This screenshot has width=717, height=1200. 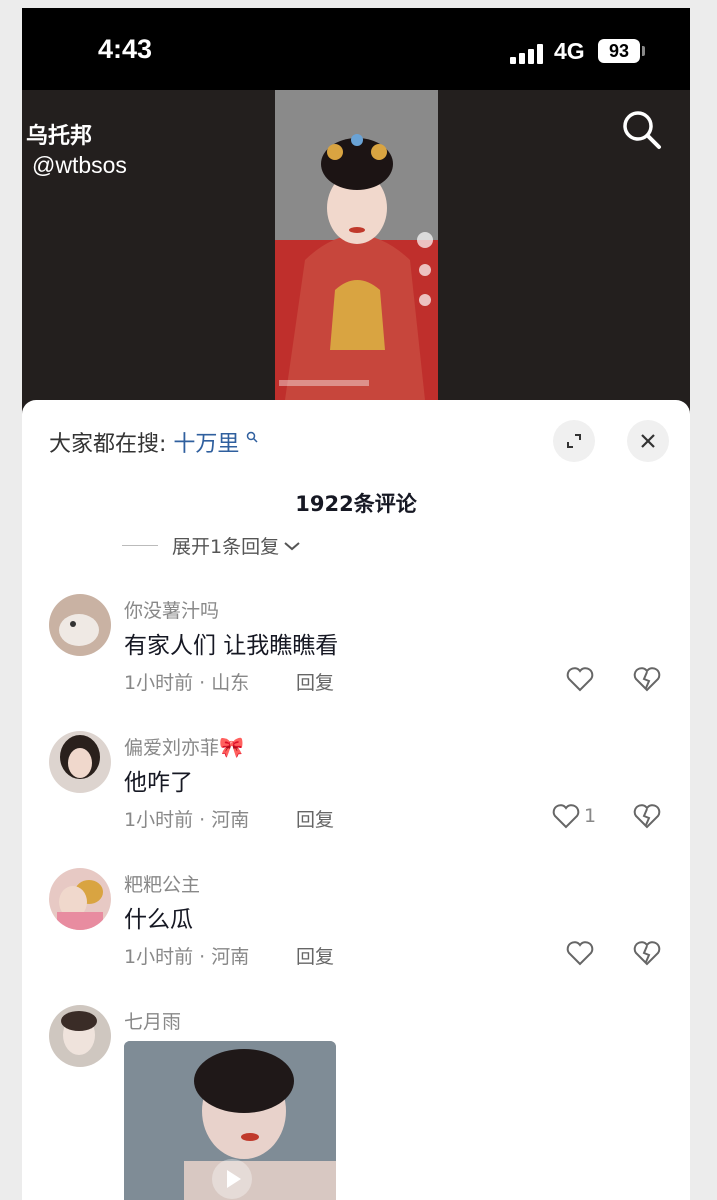 I want to click on close-icon, so click(x=648, y=441).